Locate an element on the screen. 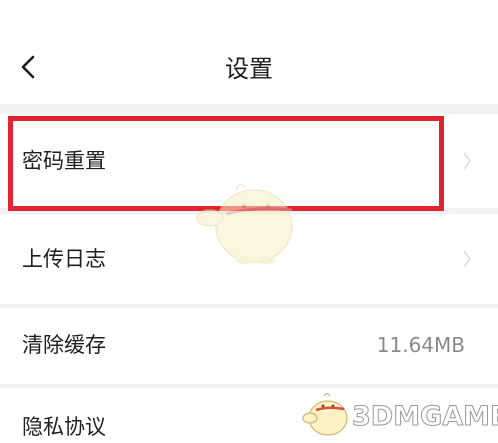  settings-item-label: 清除缓存 is located at coordinates (64, 345).